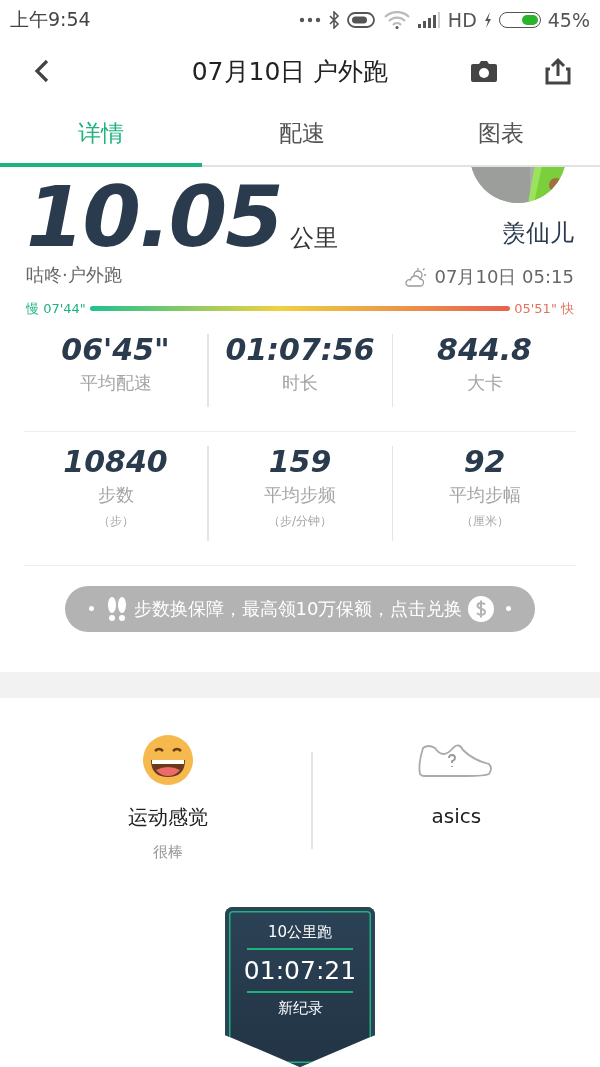  What do you see at coordinates (167, 817) in the screenshot?
I see `extra-title: 运动感觉` at bounding box center [167, 817].